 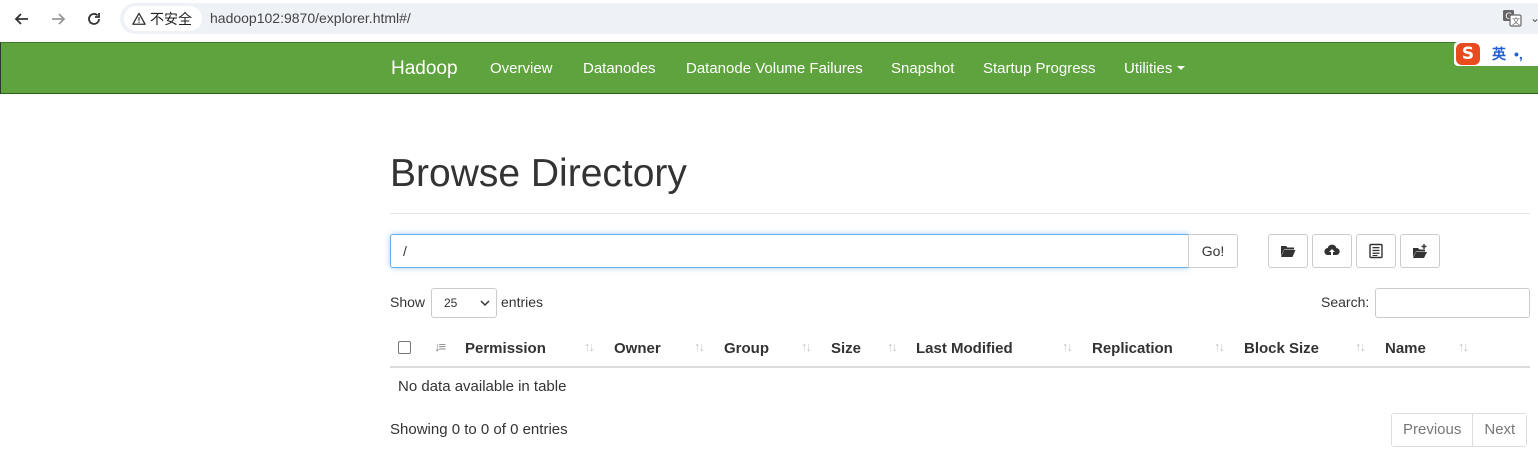 I want to click on ime-punctuation-indicator: •,, so click(x=1518, y=54).